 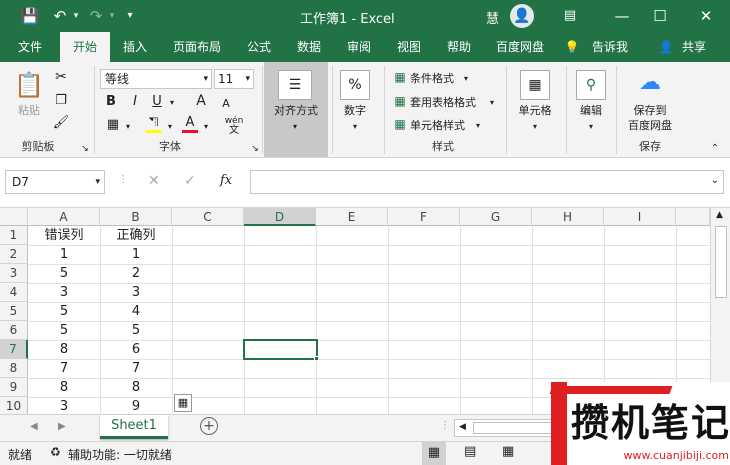 I want to click on quick-analysis-icon: ▦, so click(x=183, y=403).